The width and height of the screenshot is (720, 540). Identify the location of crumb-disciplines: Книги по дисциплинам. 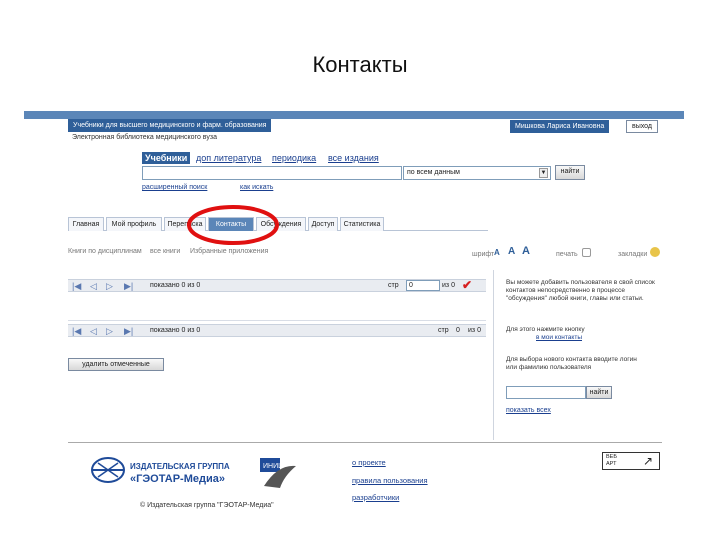
(105, 251).